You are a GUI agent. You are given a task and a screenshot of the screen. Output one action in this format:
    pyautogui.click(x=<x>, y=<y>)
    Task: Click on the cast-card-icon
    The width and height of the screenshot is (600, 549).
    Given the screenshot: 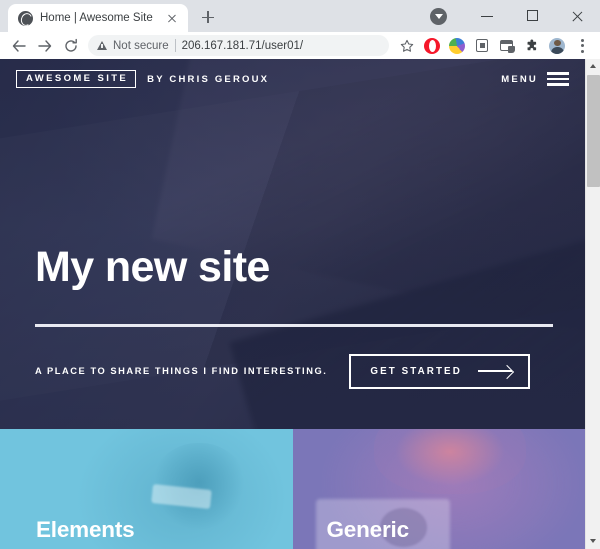 What is the action you would take?
    pyautogui.click(x=507, y=46)
    